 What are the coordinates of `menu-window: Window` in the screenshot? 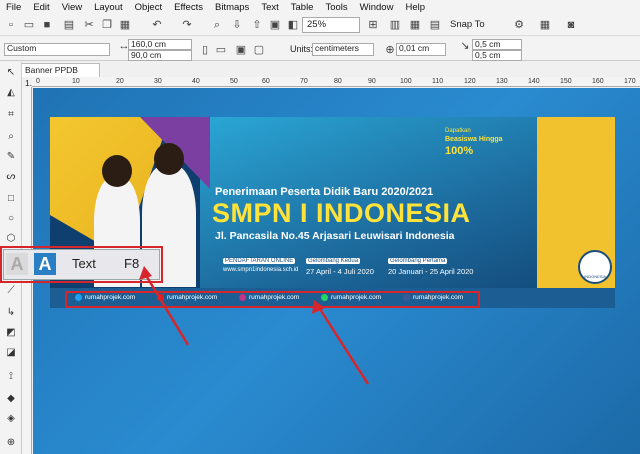 It's located at (377, 7).